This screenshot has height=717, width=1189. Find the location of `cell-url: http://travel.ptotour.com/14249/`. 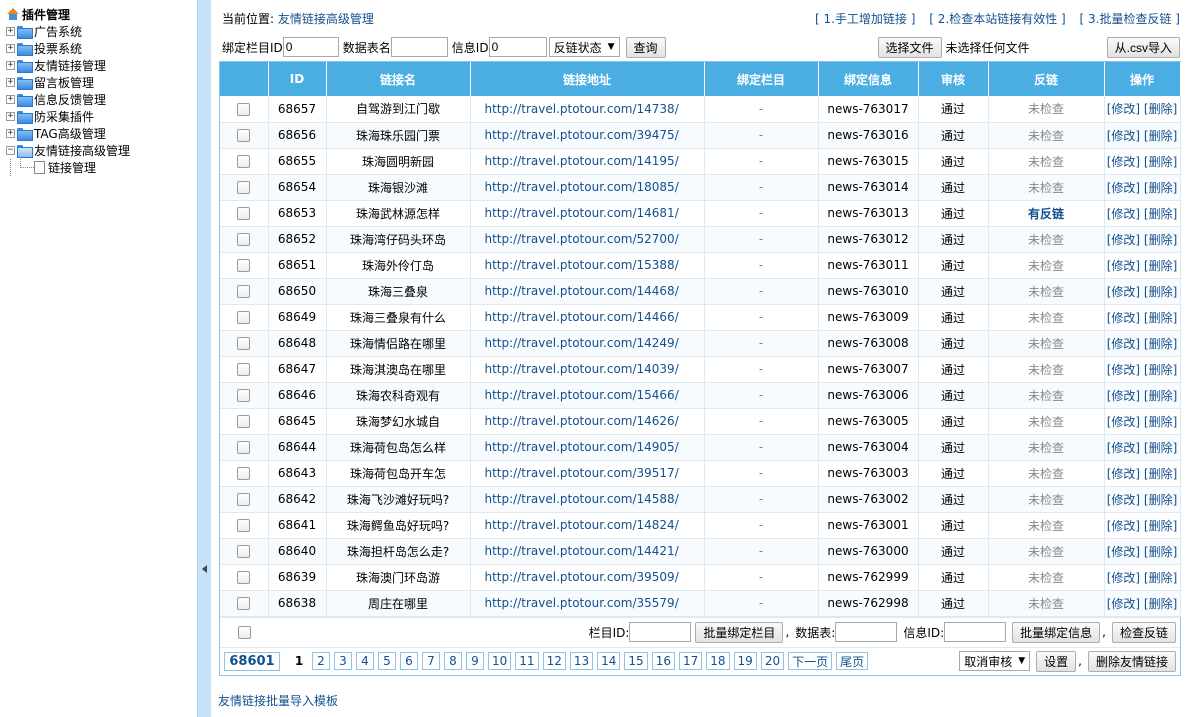

cell-url: http://travel.ptotour.com/14249/ is located at coordinates (587, 343).